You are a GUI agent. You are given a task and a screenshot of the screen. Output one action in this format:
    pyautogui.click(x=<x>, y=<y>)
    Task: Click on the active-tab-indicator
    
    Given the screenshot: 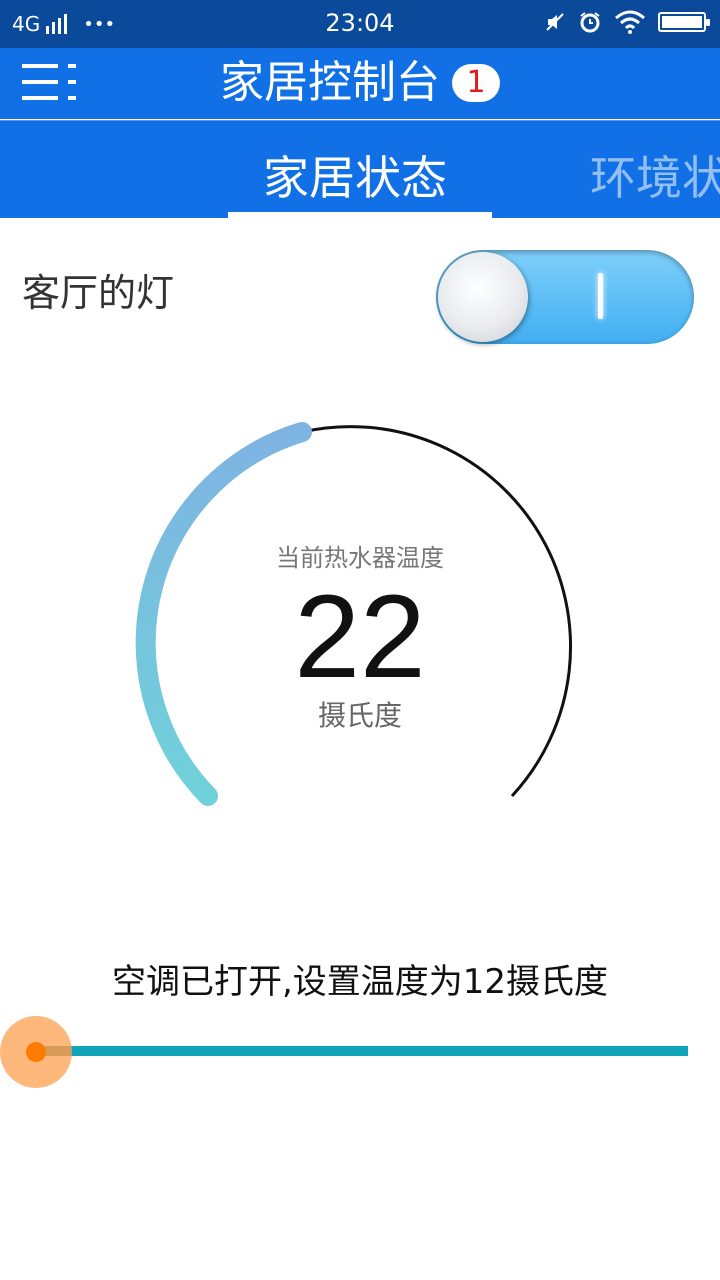 What is the action you would take?
    pyautogui.click(x=360, y=215)
    